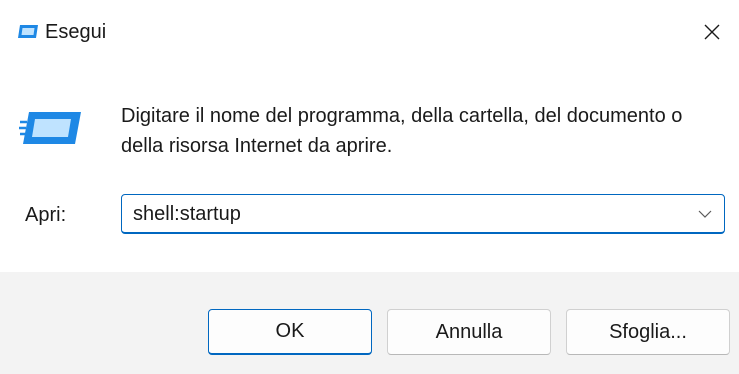 This screenshot has height=374, width=739. I want to click on chevron-down-icon, so click(705, 214).